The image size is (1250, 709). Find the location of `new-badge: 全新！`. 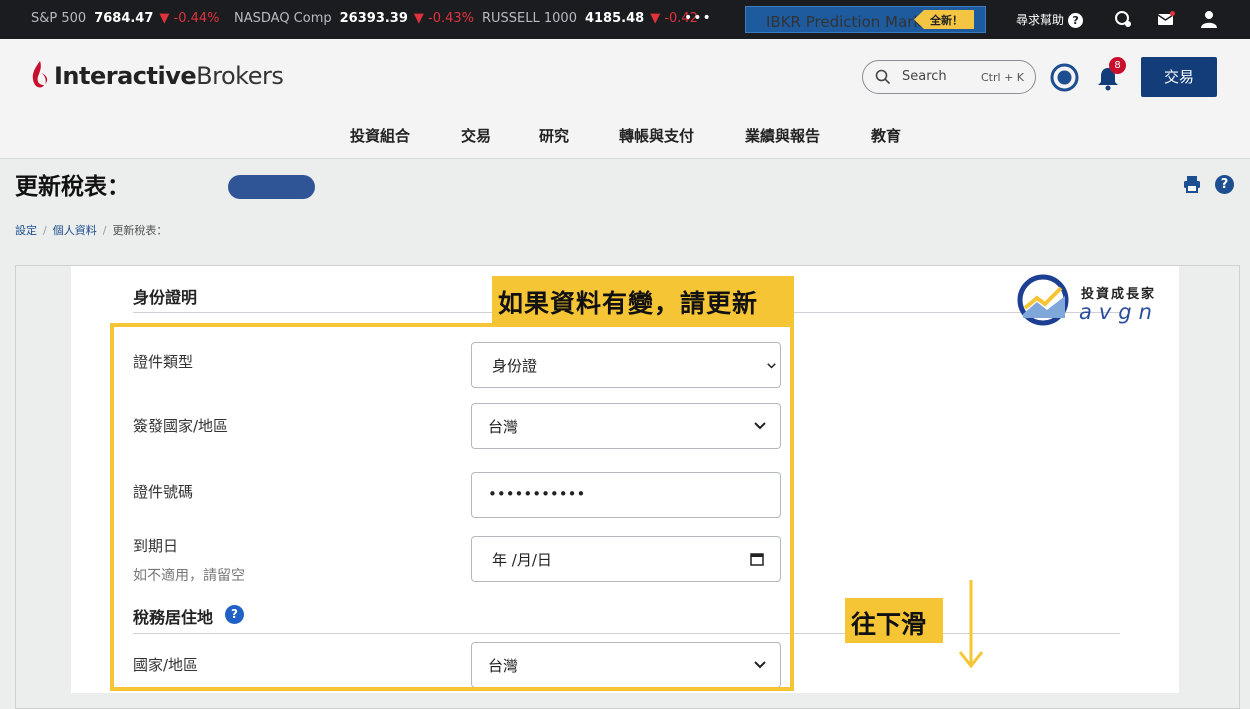

new-badge: 全新！ is located at coordinates (944, 19).